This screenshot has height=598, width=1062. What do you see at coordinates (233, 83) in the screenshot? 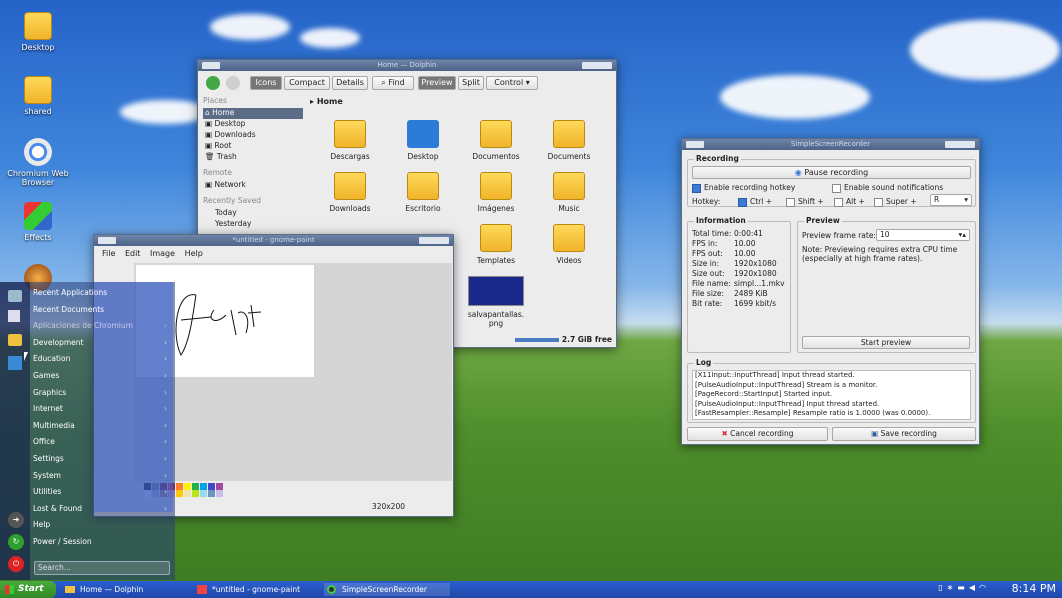
I see `forward-icon` at bounding box center [233, 83].